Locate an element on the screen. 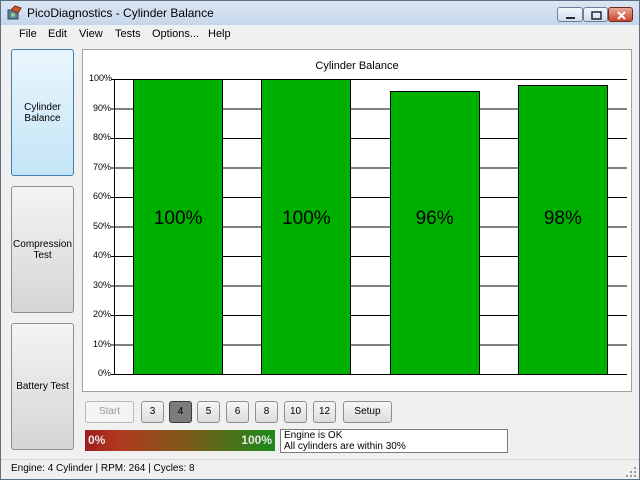 The width and height of the screenshot is (640, 480). y-tick-label: 0% is located at coordinates (104, 373).